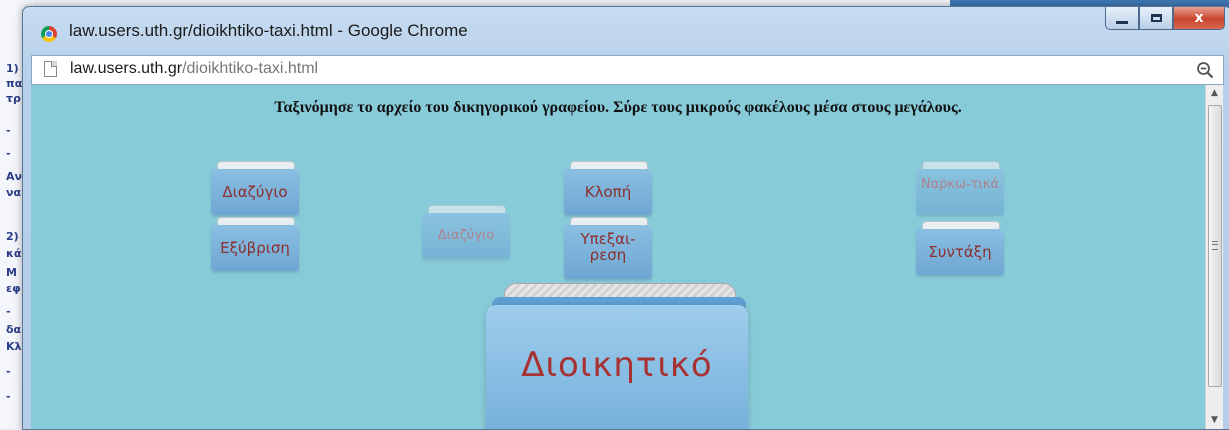  I want to click on url-host: law.users.uth.gr, so click(126, 68).